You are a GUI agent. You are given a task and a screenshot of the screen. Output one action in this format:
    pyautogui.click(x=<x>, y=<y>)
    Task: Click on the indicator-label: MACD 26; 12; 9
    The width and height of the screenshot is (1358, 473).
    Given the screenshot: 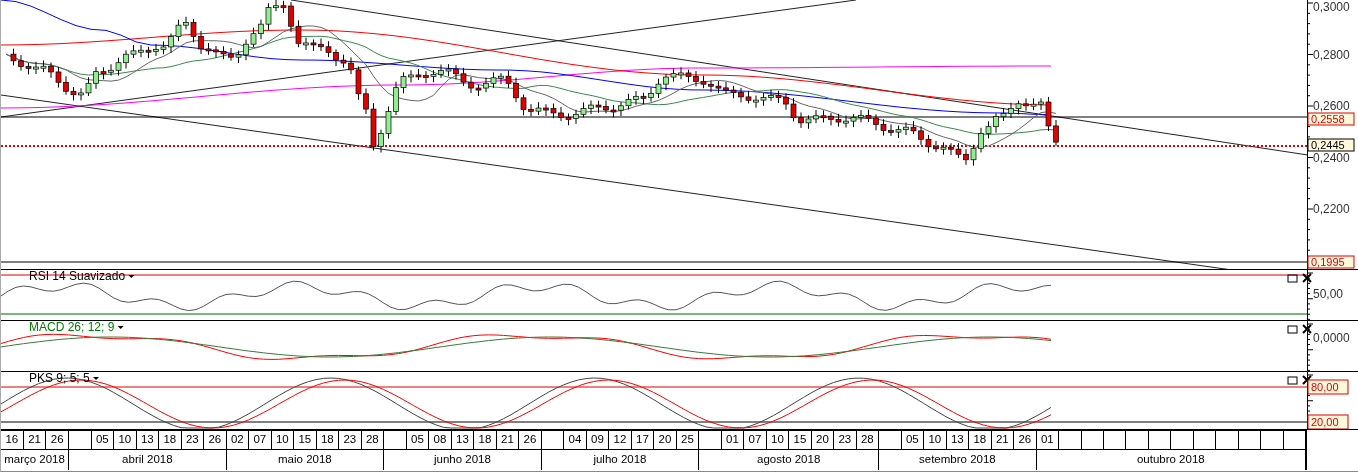 What is the action you would take?
    pyautogui.click(x=72, y=327)
    